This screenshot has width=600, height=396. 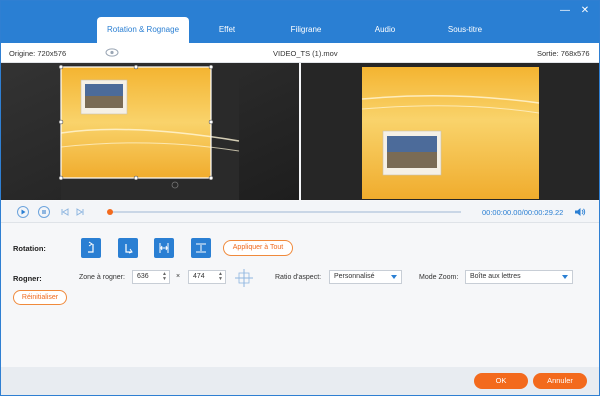 I want to click on playback-controls: 00:00:00.00/00:00:29.22, so click(x=300, y=212).